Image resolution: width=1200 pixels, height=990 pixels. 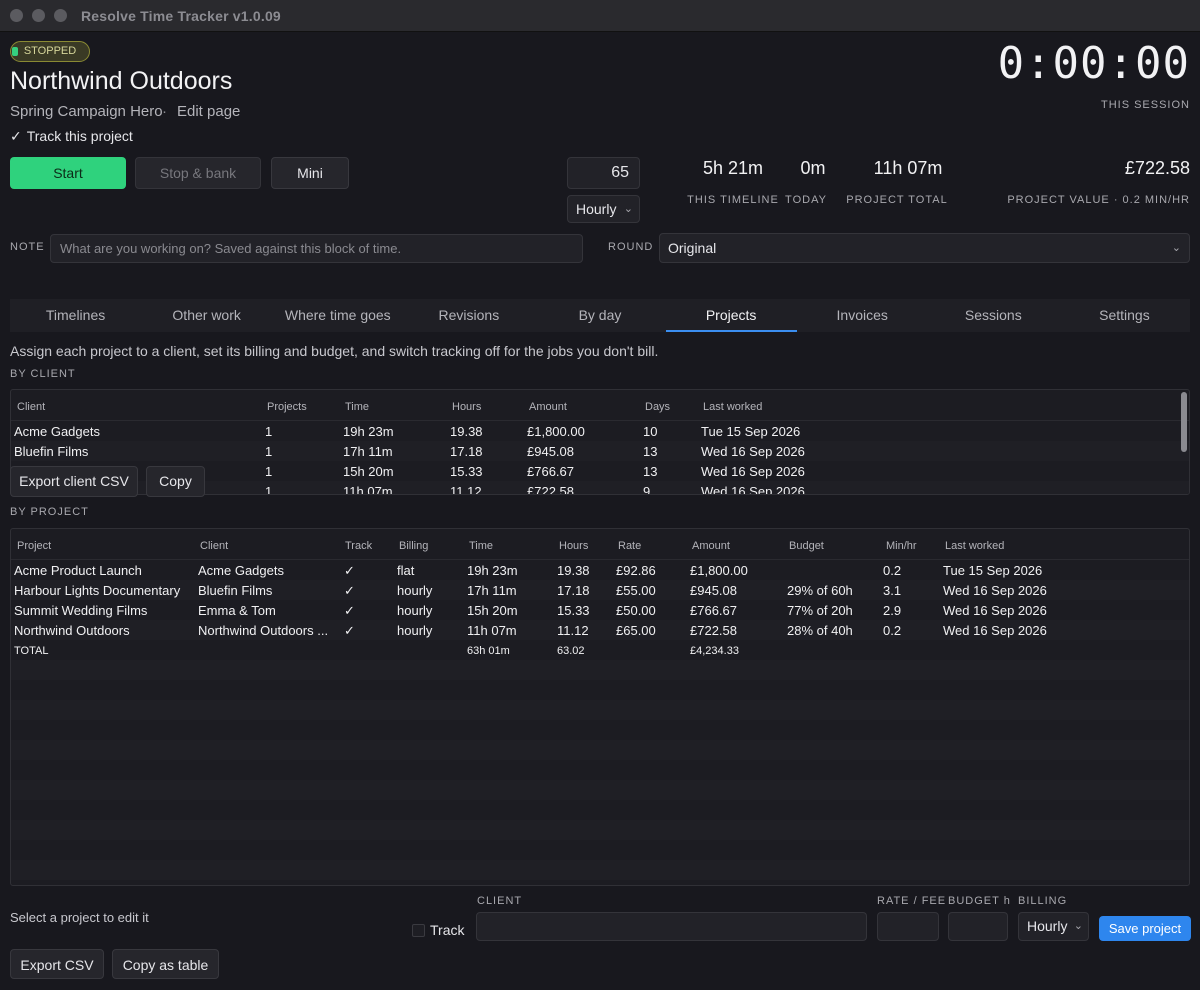 I want to click on project-name: Spring Campaign Hero, so click(x=86, y=111).